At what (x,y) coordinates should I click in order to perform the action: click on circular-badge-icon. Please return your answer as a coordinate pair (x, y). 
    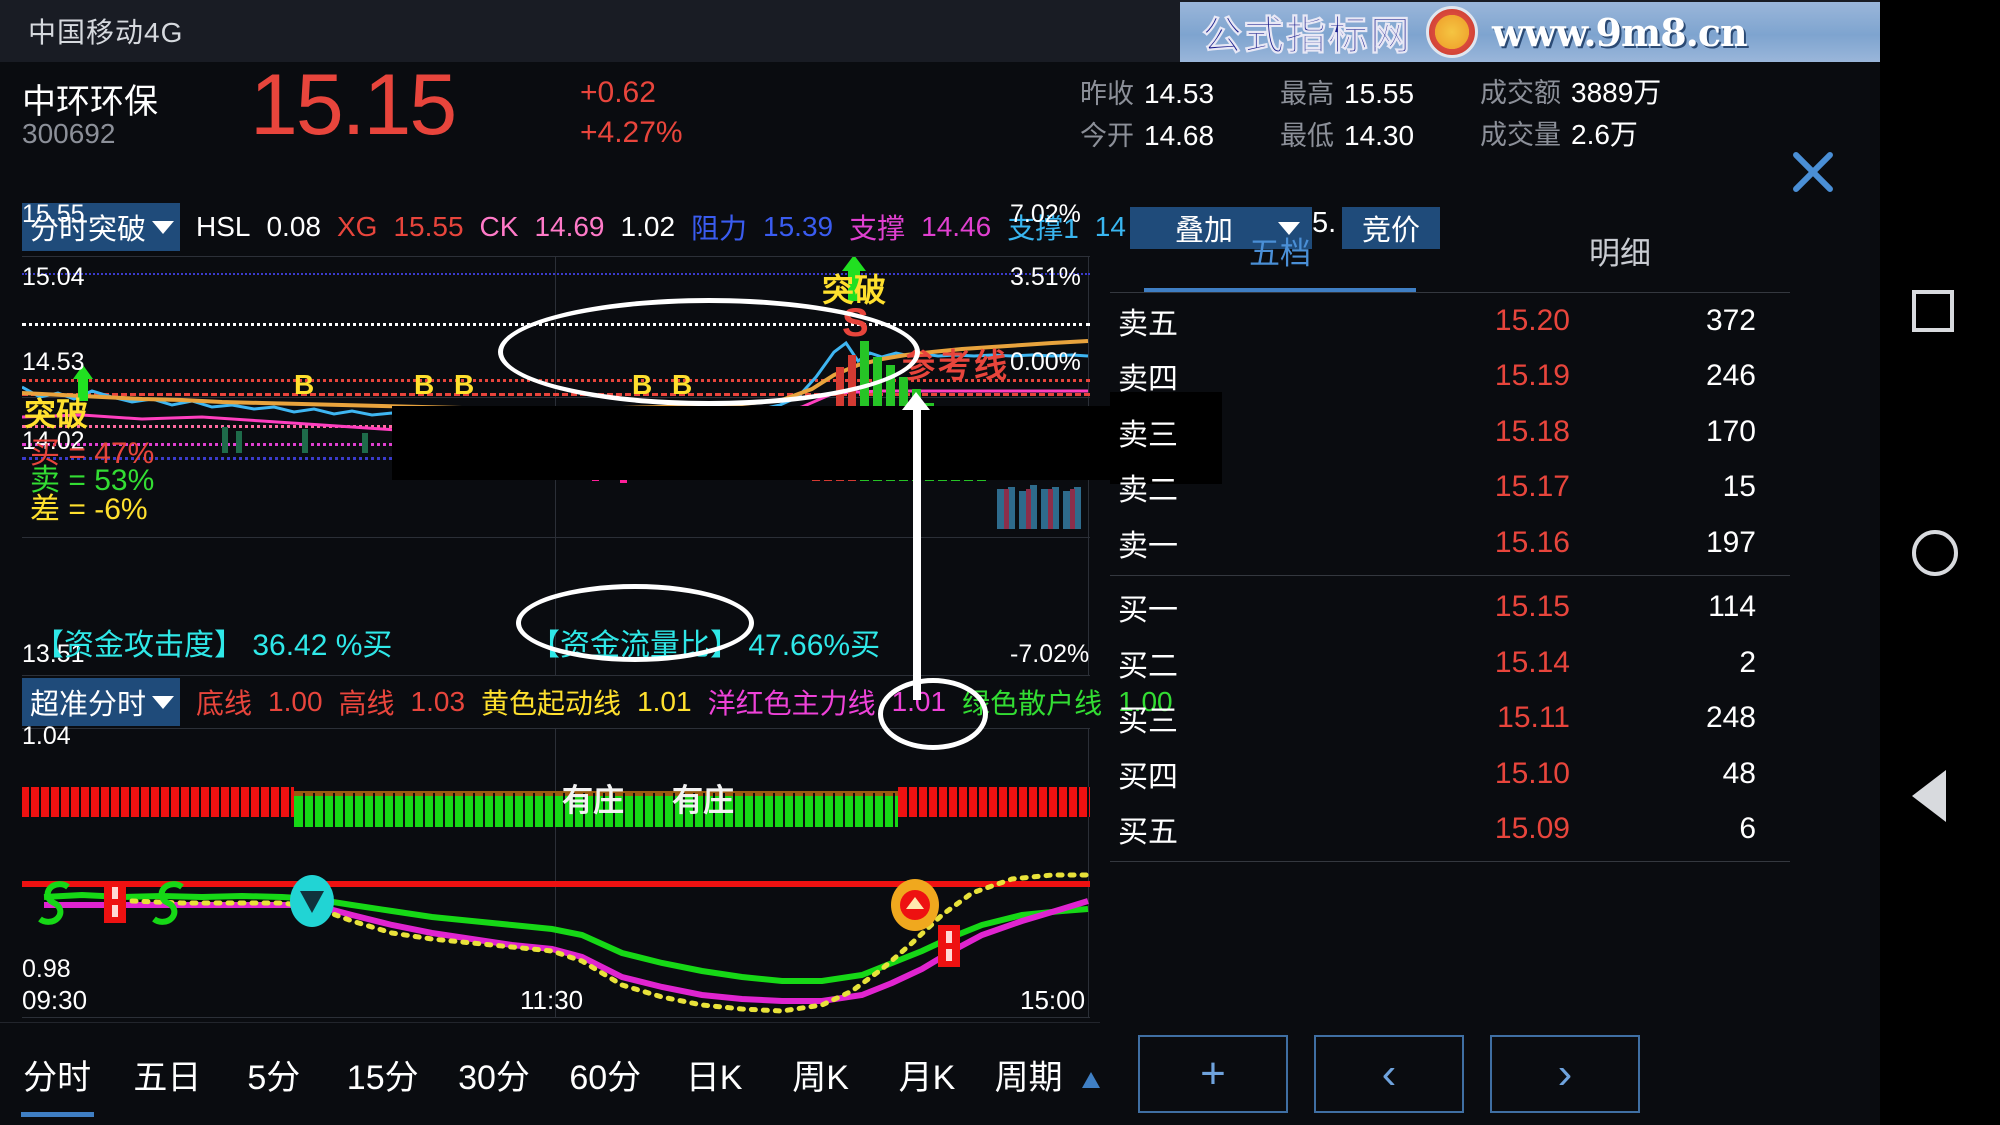
    Looking at the image, I should click on (1452, 32).